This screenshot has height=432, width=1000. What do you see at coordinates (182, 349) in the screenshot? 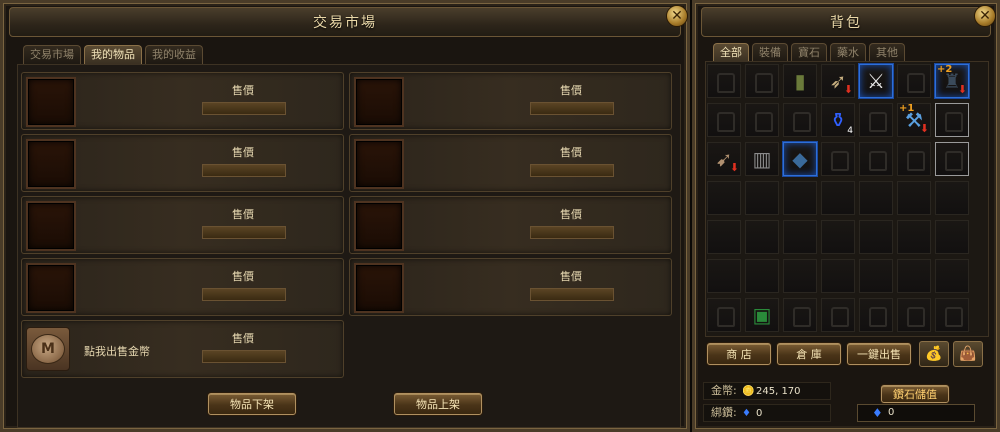
I see `sell-gold-slot: M 點我出售金幣 售價` at bounding box center [182, 349].